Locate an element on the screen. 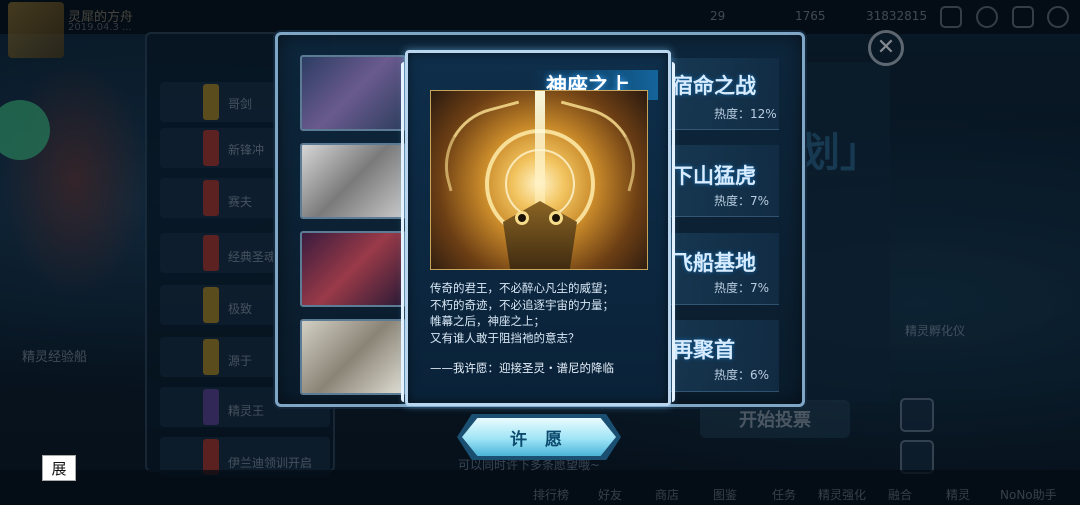 This screenshot has width=1080, height=505. art-eye-left is located at coordinates (522, 218).